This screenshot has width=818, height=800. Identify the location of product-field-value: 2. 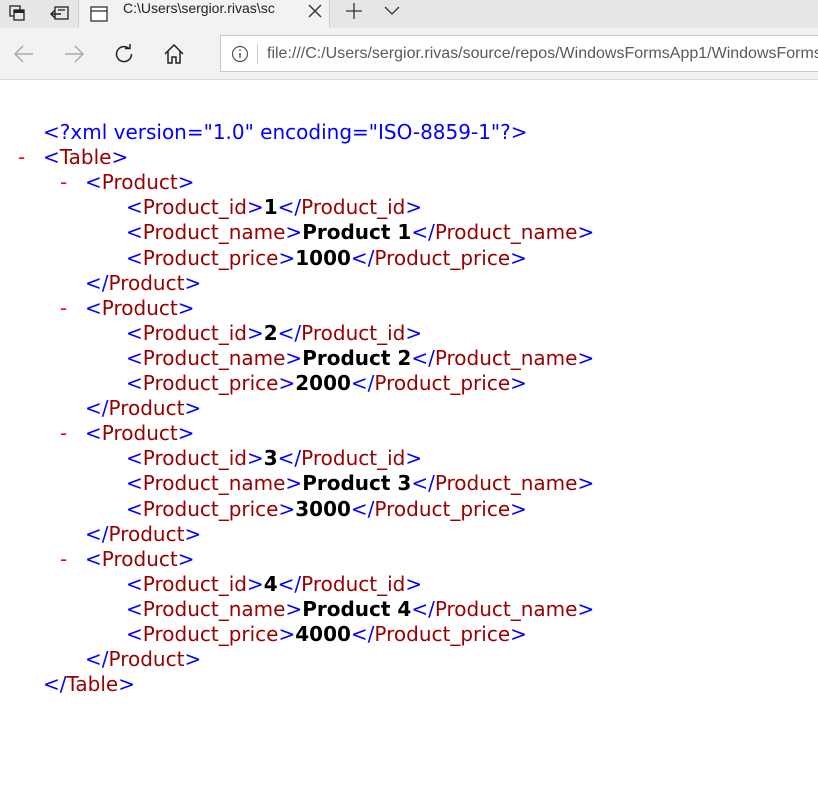
(270, 332).